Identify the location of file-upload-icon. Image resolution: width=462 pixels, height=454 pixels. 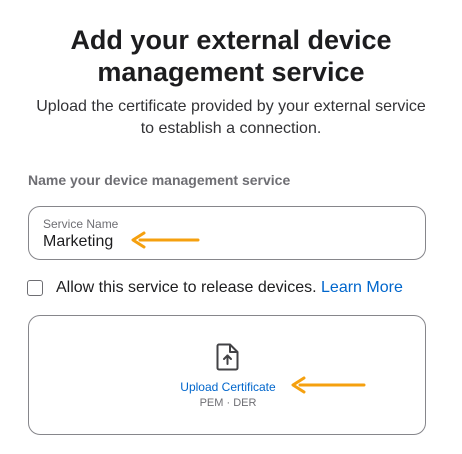
(227, 357).